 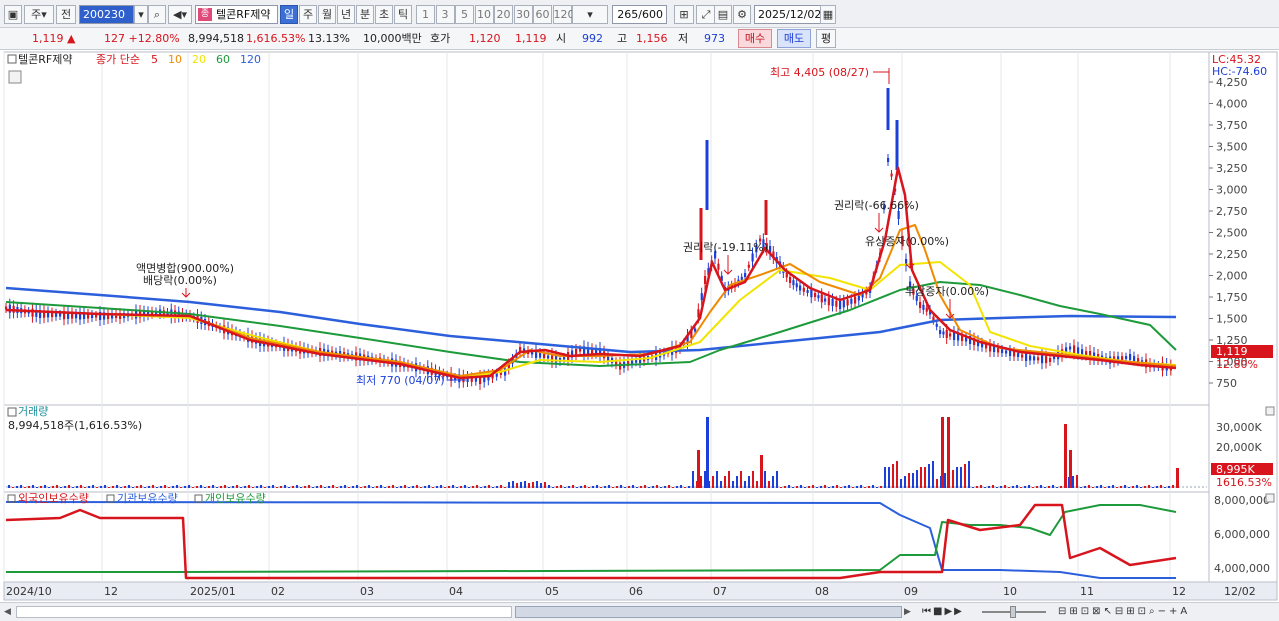 What do you see at coordinates (346, 14) in the screenshot?
I see `period-tab-3: 년` at bounding box center [346, 14].